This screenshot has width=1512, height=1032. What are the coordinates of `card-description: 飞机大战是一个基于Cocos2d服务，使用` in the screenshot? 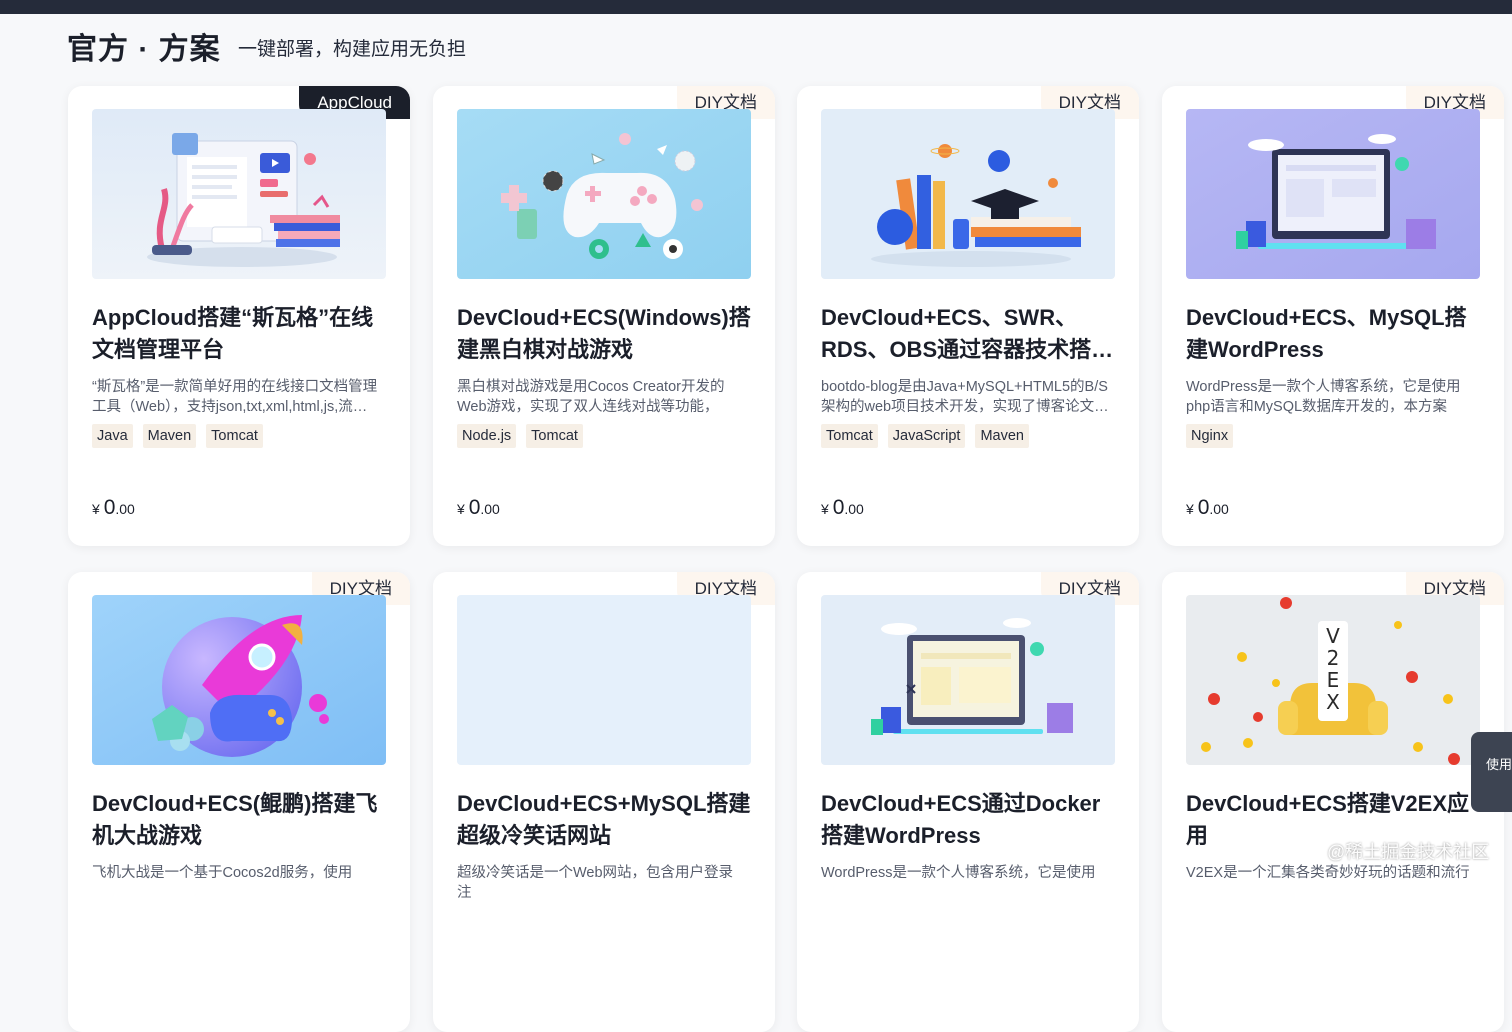 It's located at (222, 873).